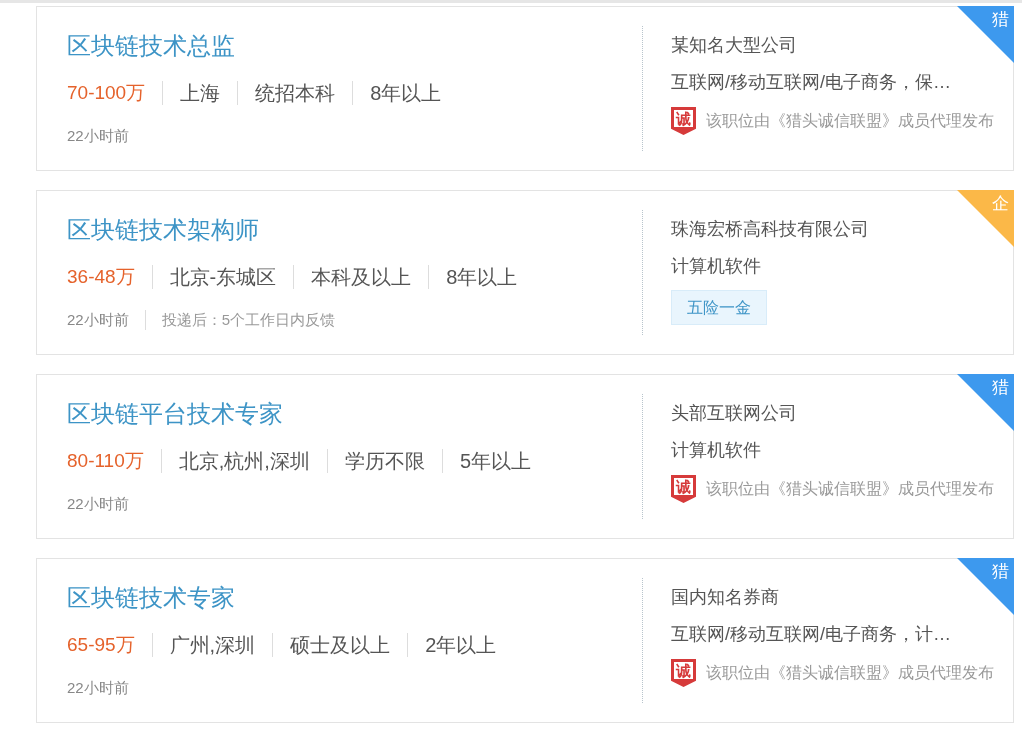 Image resolution: width=1022 pixels, height=730 pixels. Describe the element at coordinates (725, 597) in the screenshot. I see `company-name-link: 国内知名券商` at that location.